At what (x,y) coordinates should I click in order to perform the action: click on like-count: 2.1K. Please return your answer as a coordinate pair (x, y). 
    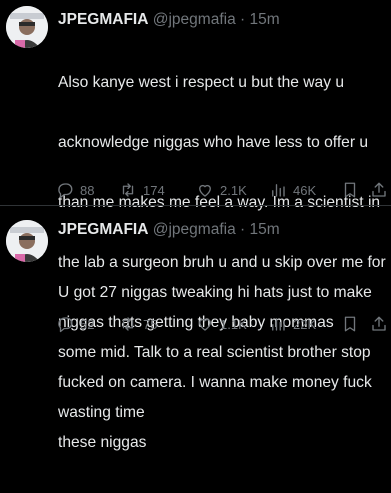
    Looking at the image, I should click on (233, 190).